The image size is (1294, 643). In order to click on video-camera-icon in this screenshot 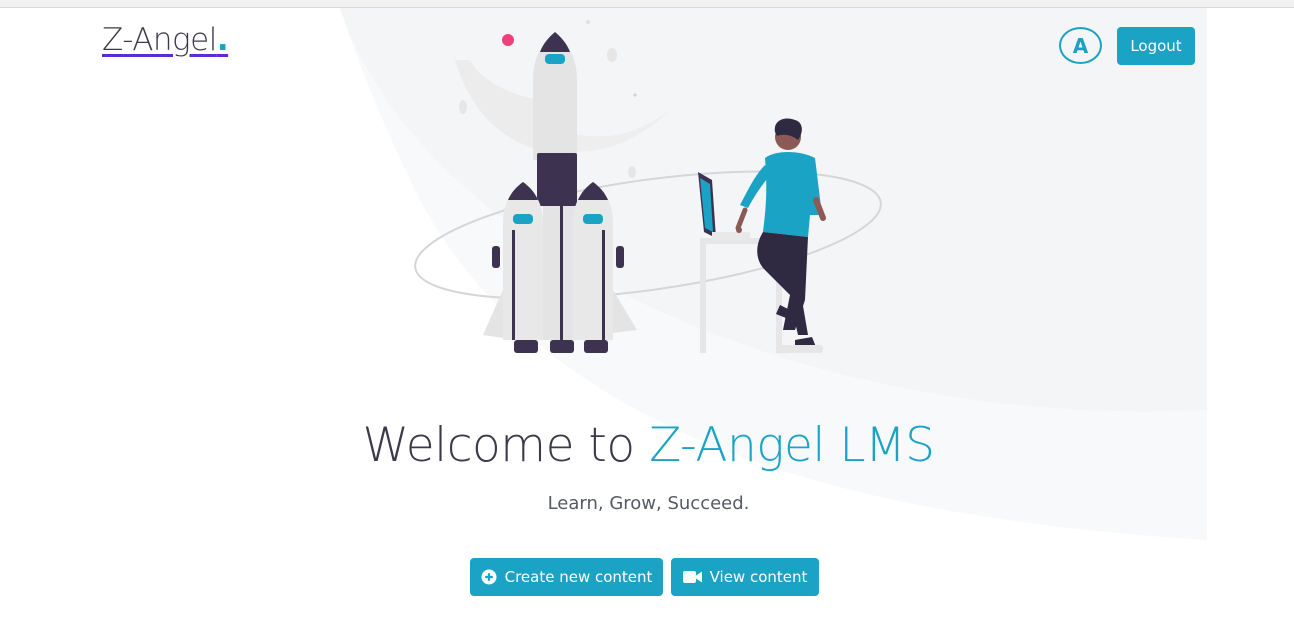, I will do `click(692, 577)`.